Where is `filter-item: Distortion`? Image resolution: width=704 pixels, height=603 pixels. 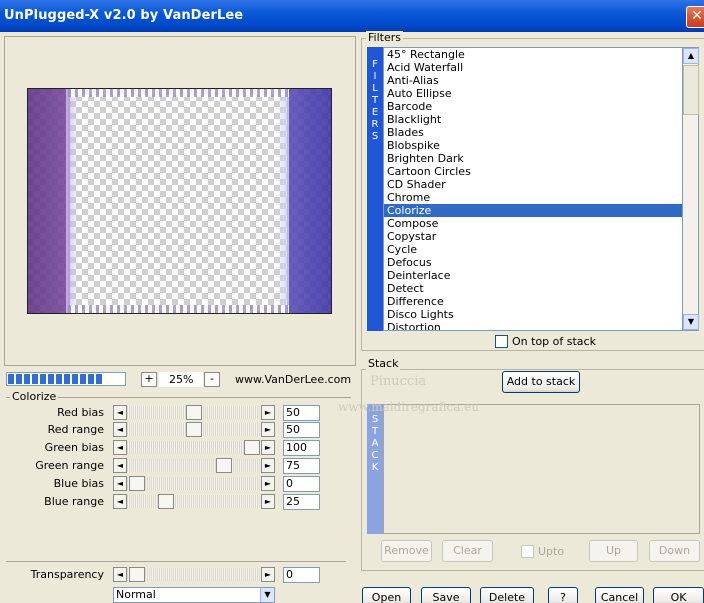 filter-item: Distortion is located at coordinates (533, 325).